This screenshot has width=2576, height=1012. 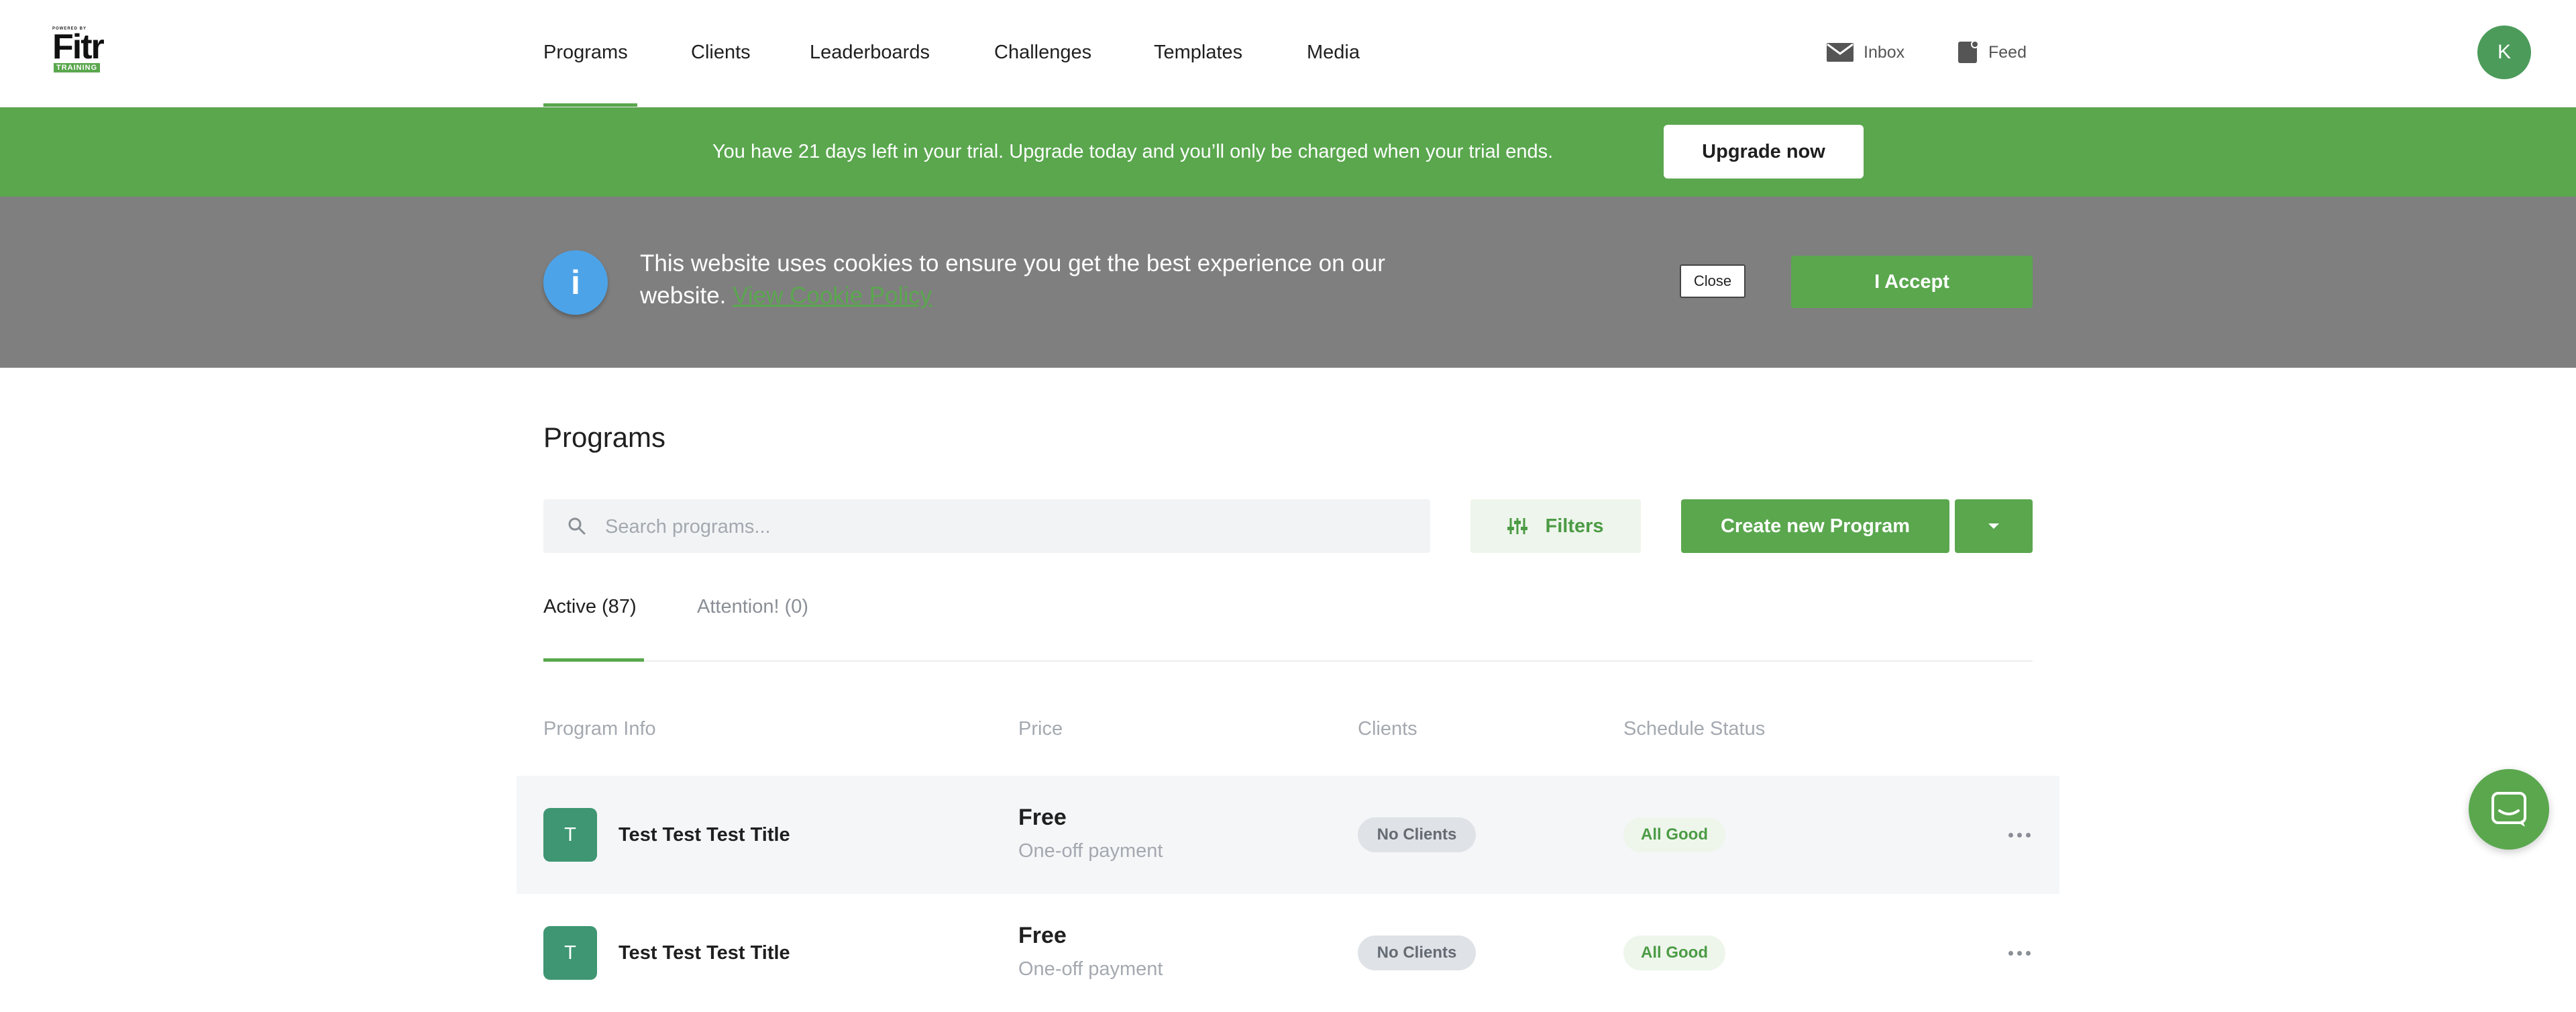 What do you see at coordinates (832, 296) in the screenshot?
I see `cookie-policy-link: View Cookie Policy` at bounding box center [832, 296].